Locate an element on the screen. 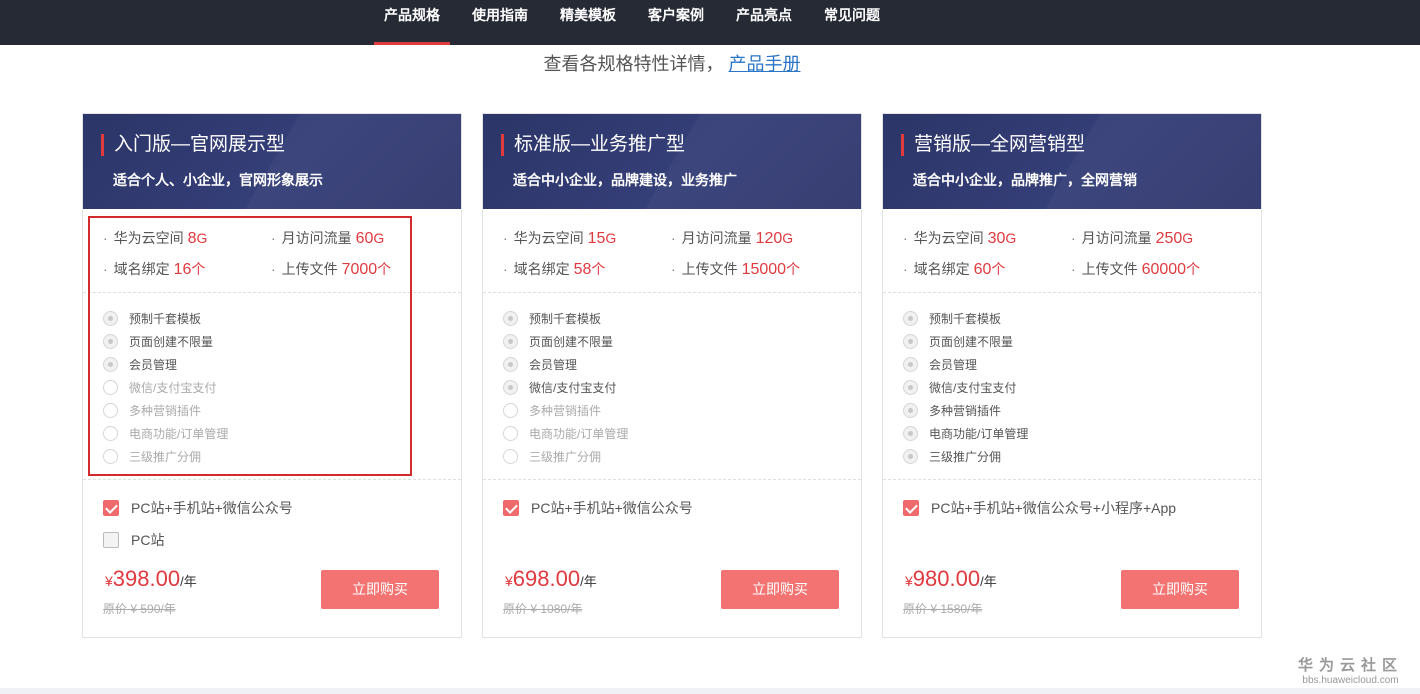 This screenshot has width=1420, height=694. plan-price: ¥398.00/年 is located at coordinates (151, 578).